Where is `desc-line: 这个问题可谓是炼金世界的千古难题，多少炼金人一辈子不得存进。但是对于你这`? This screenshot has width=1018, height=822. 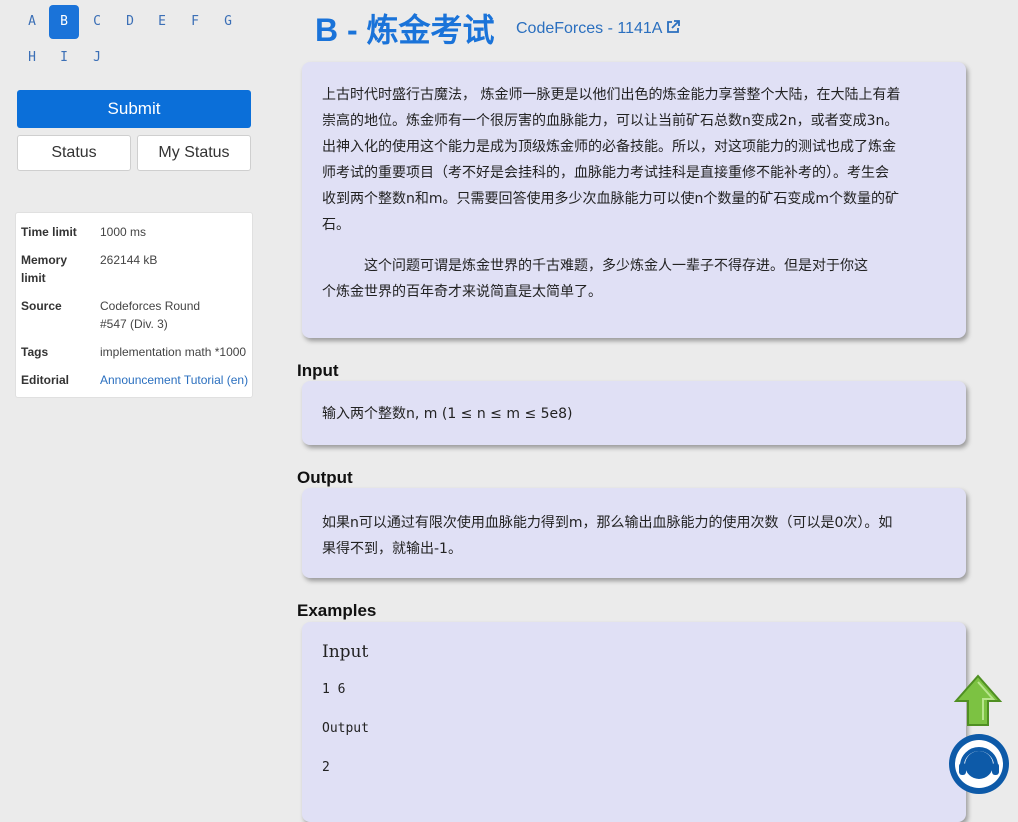 desc-line: 这个问题可谓是炼金世界的千古难题，多少炼金人一辈子不得存进。但是对于你这 is located at coordinates (595, 266).